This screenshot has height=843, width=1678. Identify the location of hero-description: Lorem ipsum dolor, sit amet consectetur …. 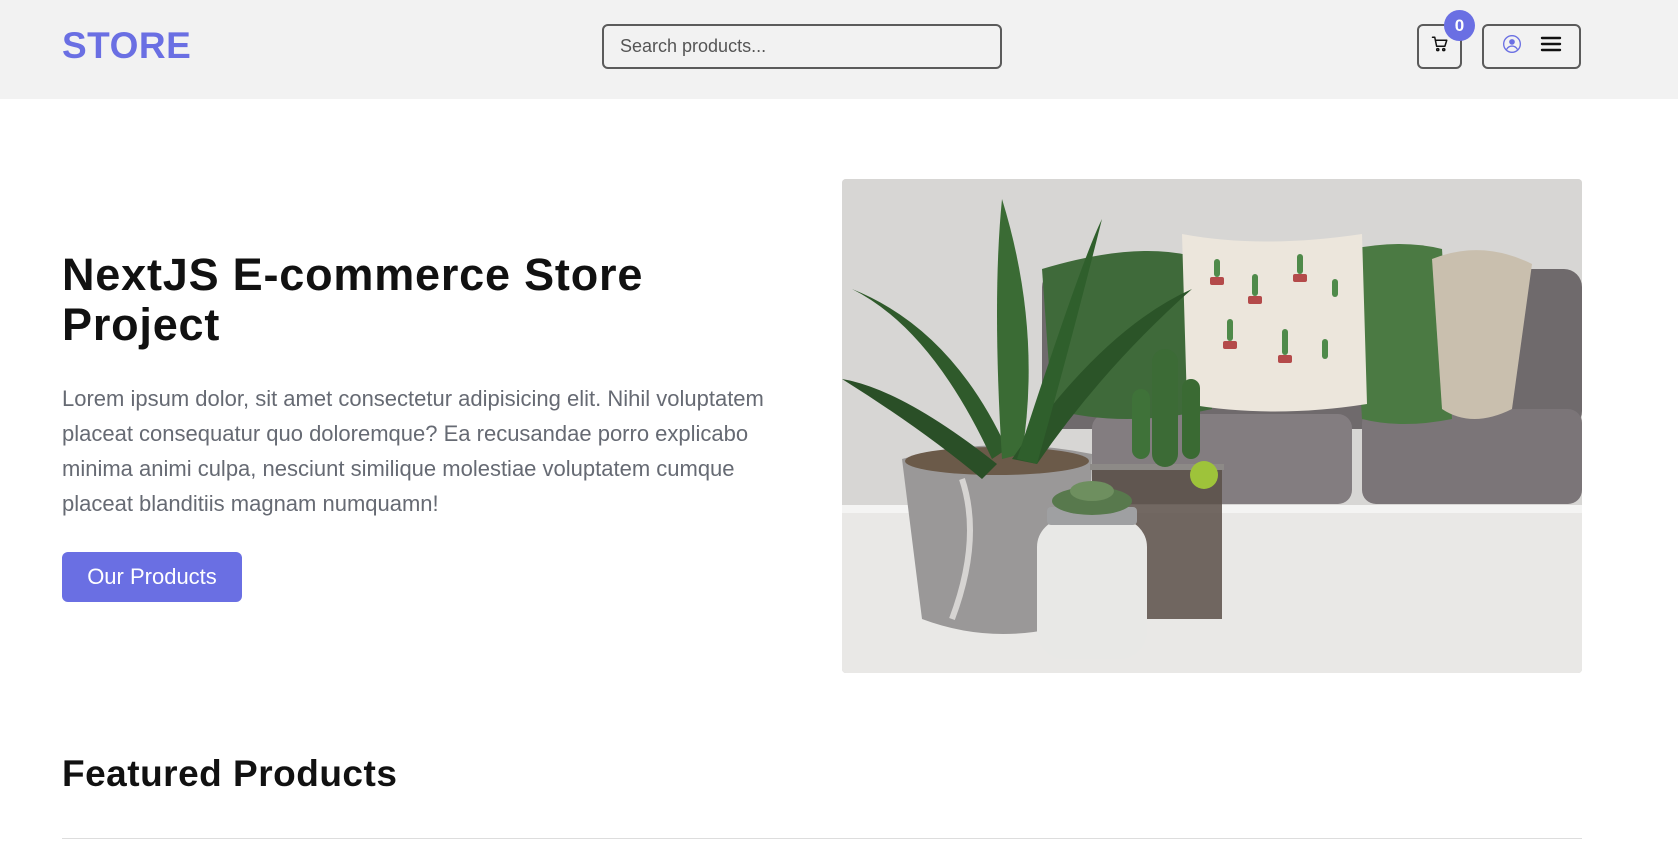
(413, 451).